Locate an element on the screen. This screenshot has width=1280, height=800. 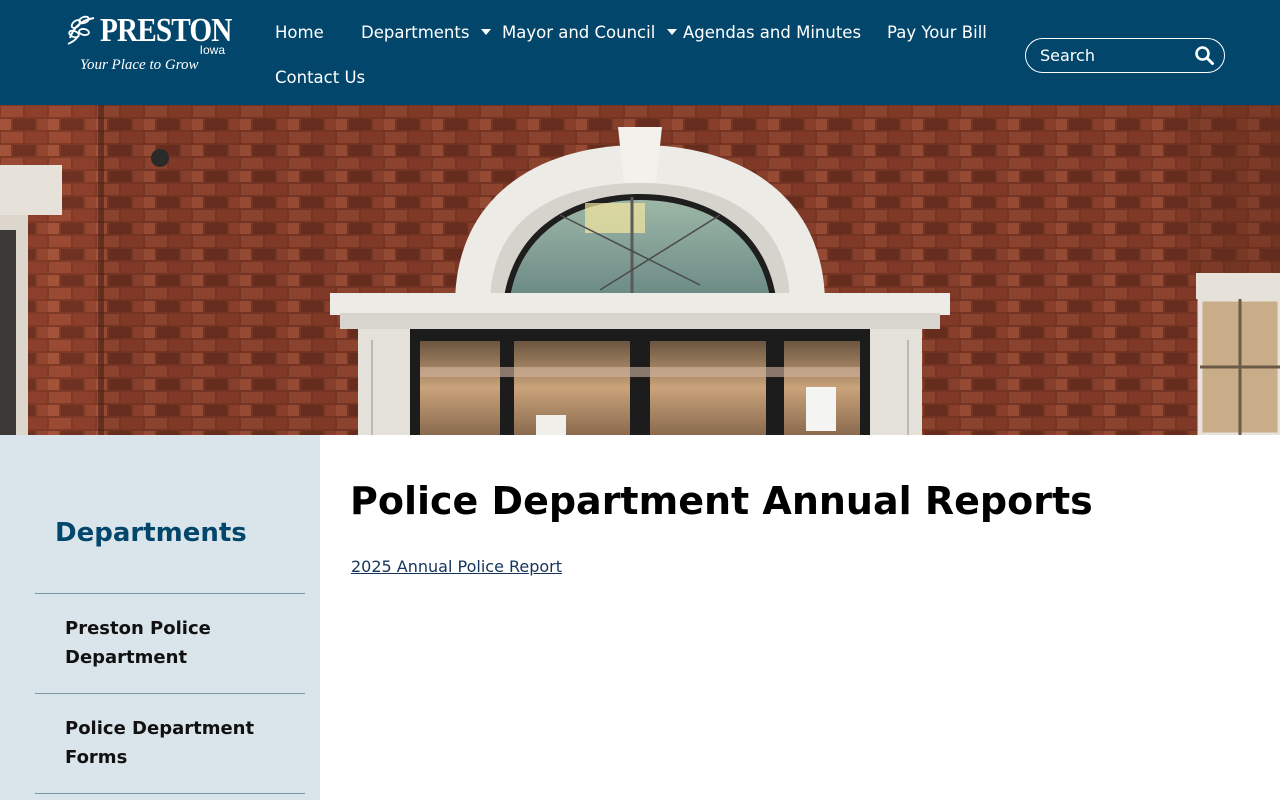
nav-item-agendas-and-minutes: Agendas and Minutes is located at coordinates (772, 32).